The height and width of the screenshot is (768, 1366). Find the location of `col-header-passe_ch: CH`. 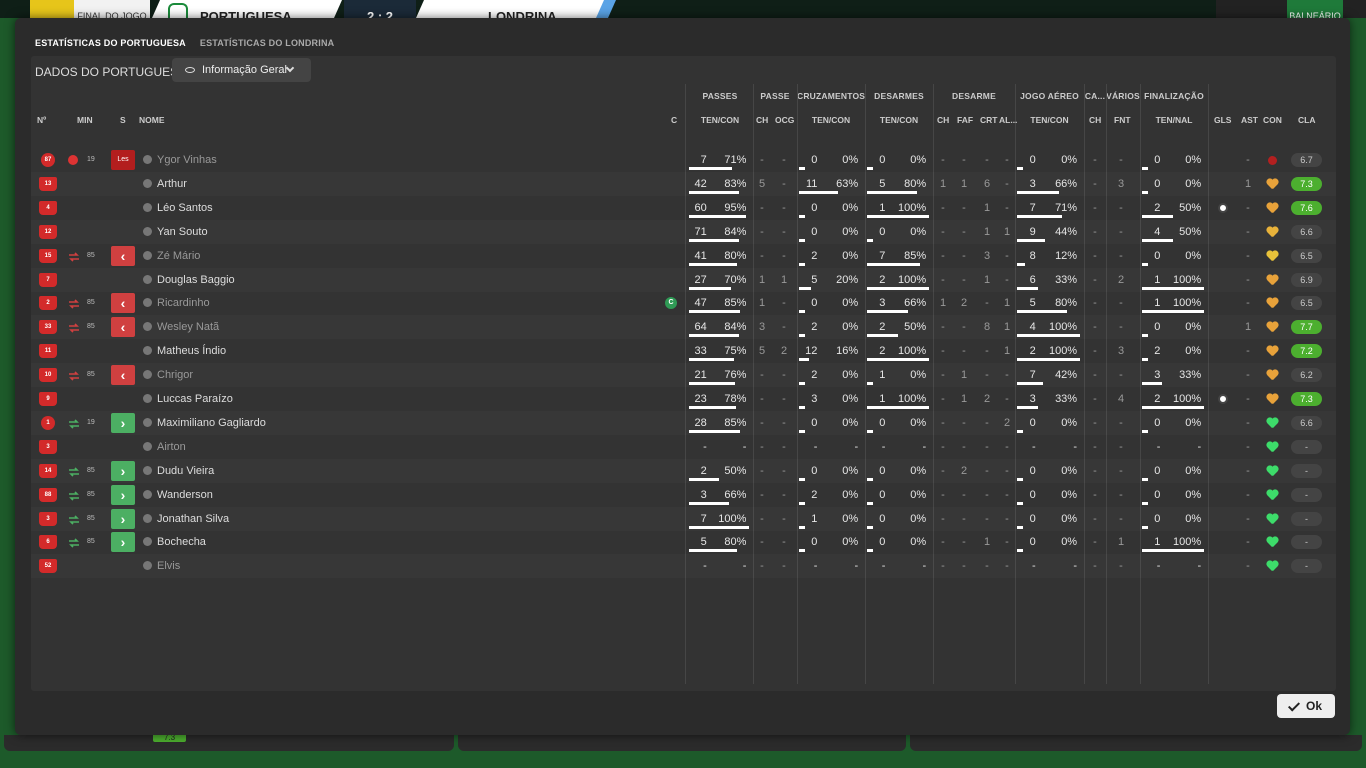

col-header-passe_ch: CH is located at coordinates (762, 120).